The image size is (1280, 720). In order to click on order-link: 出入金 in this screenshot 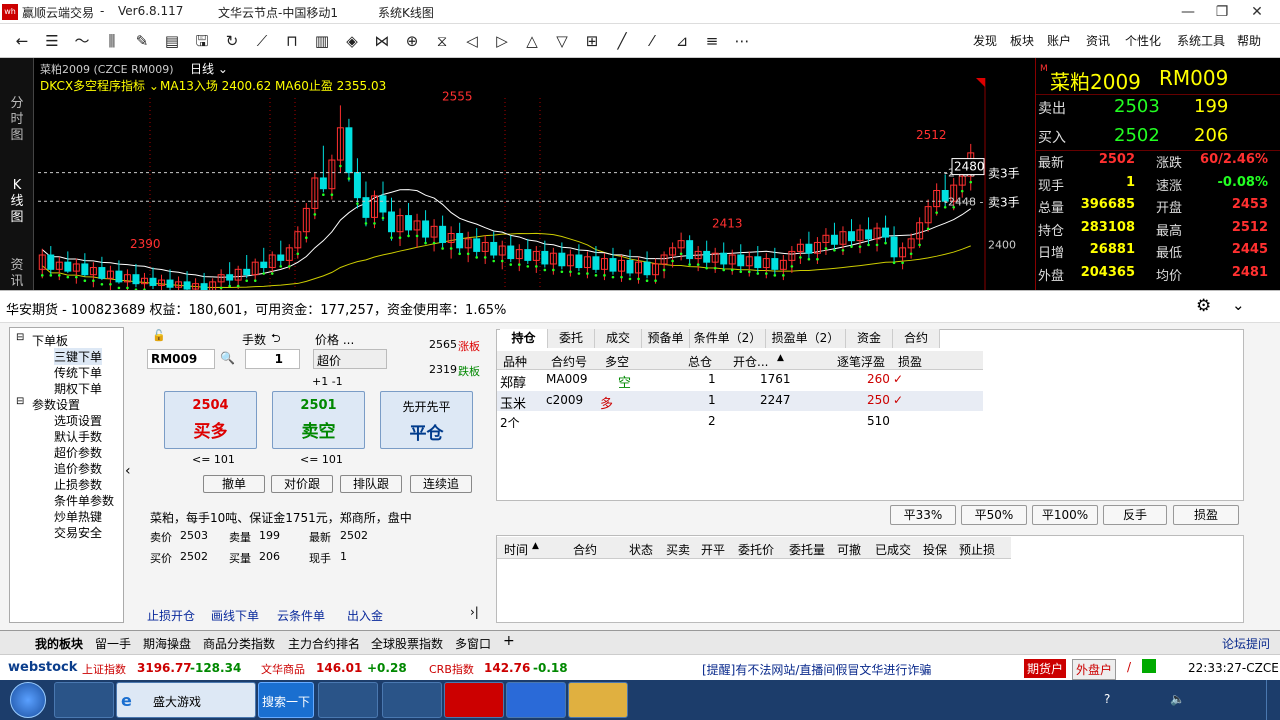, I will do `click(365, 615)`.